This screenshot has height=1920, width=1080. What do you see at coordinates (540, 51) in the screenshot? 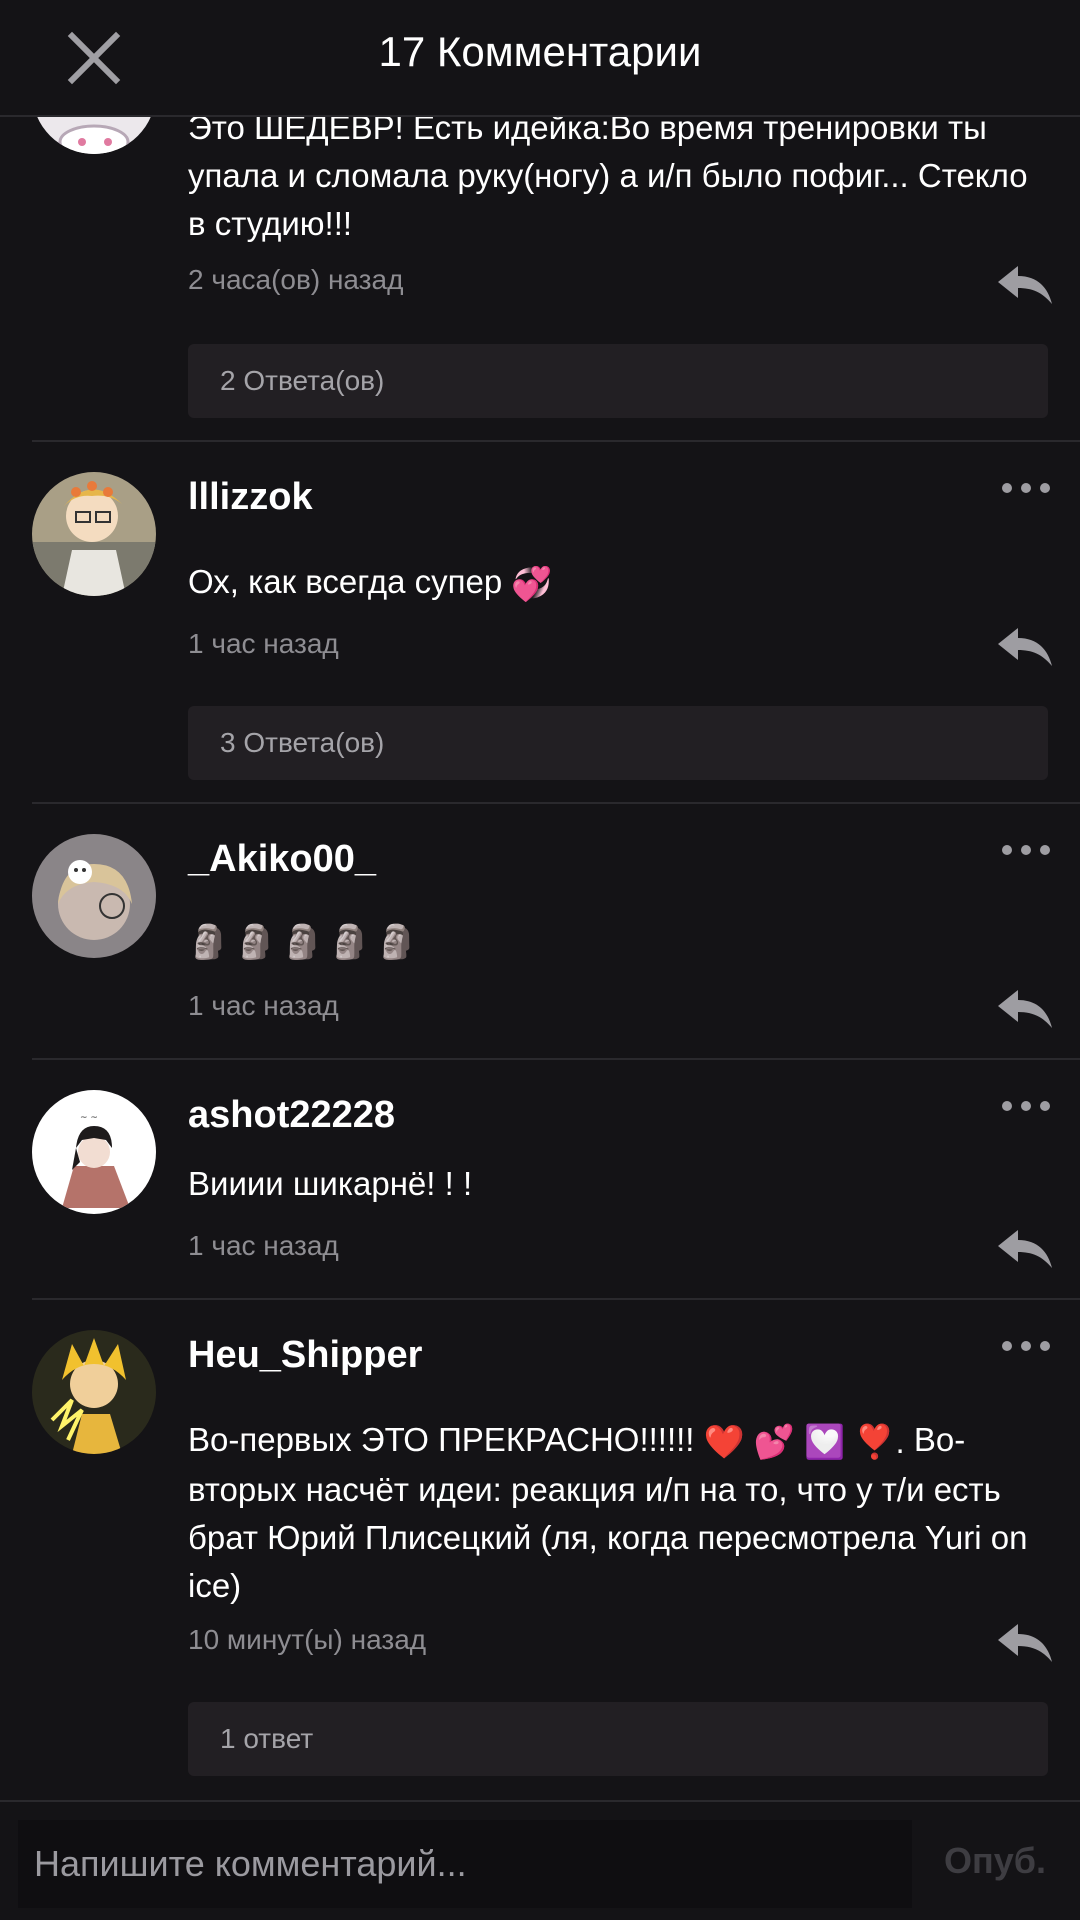
I see `page-title: 17 Комментарии` at bounding box center [540, 51].